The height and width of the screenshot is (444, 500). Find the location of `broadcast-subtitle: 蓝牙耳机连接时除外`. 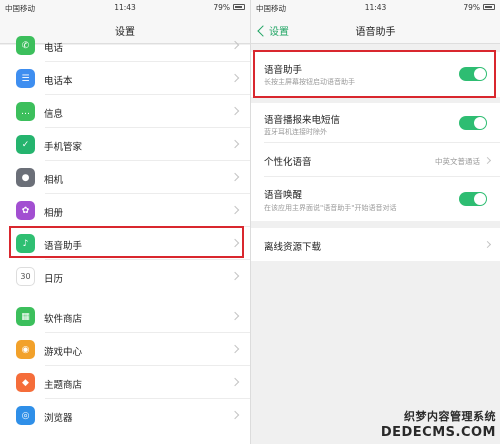

broadcast-subtitle: 蓝牙耳机连接时除外 is located at coordinates (295, 132).